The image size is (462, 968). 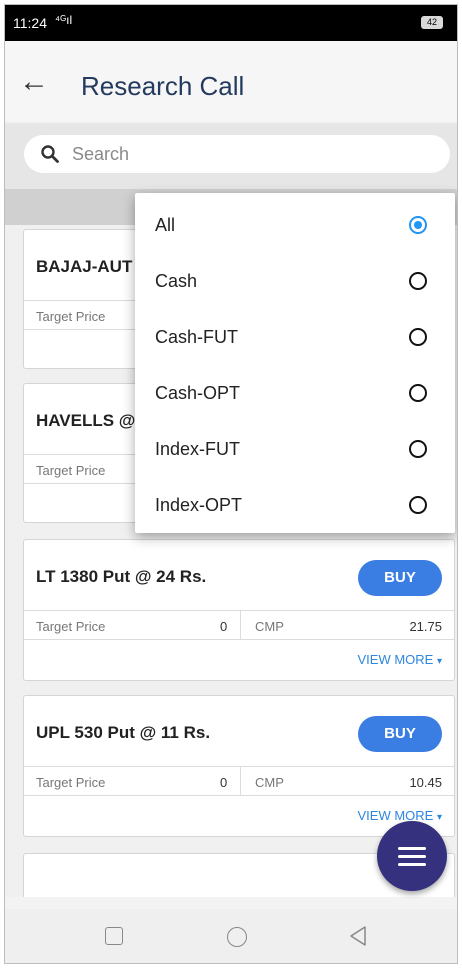 I want to click on filter-option-index-opt: Index-OPT, so click(x=295, y=505).